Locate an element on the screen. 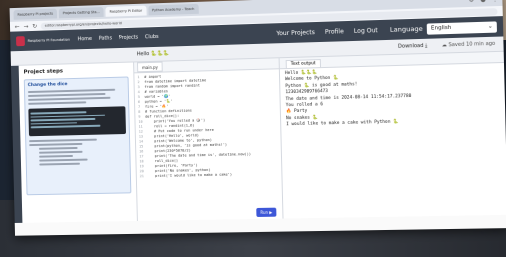 This screenshot has width=506, height=257. nav-clubs: Clubs is located at coordinates (152, 37).